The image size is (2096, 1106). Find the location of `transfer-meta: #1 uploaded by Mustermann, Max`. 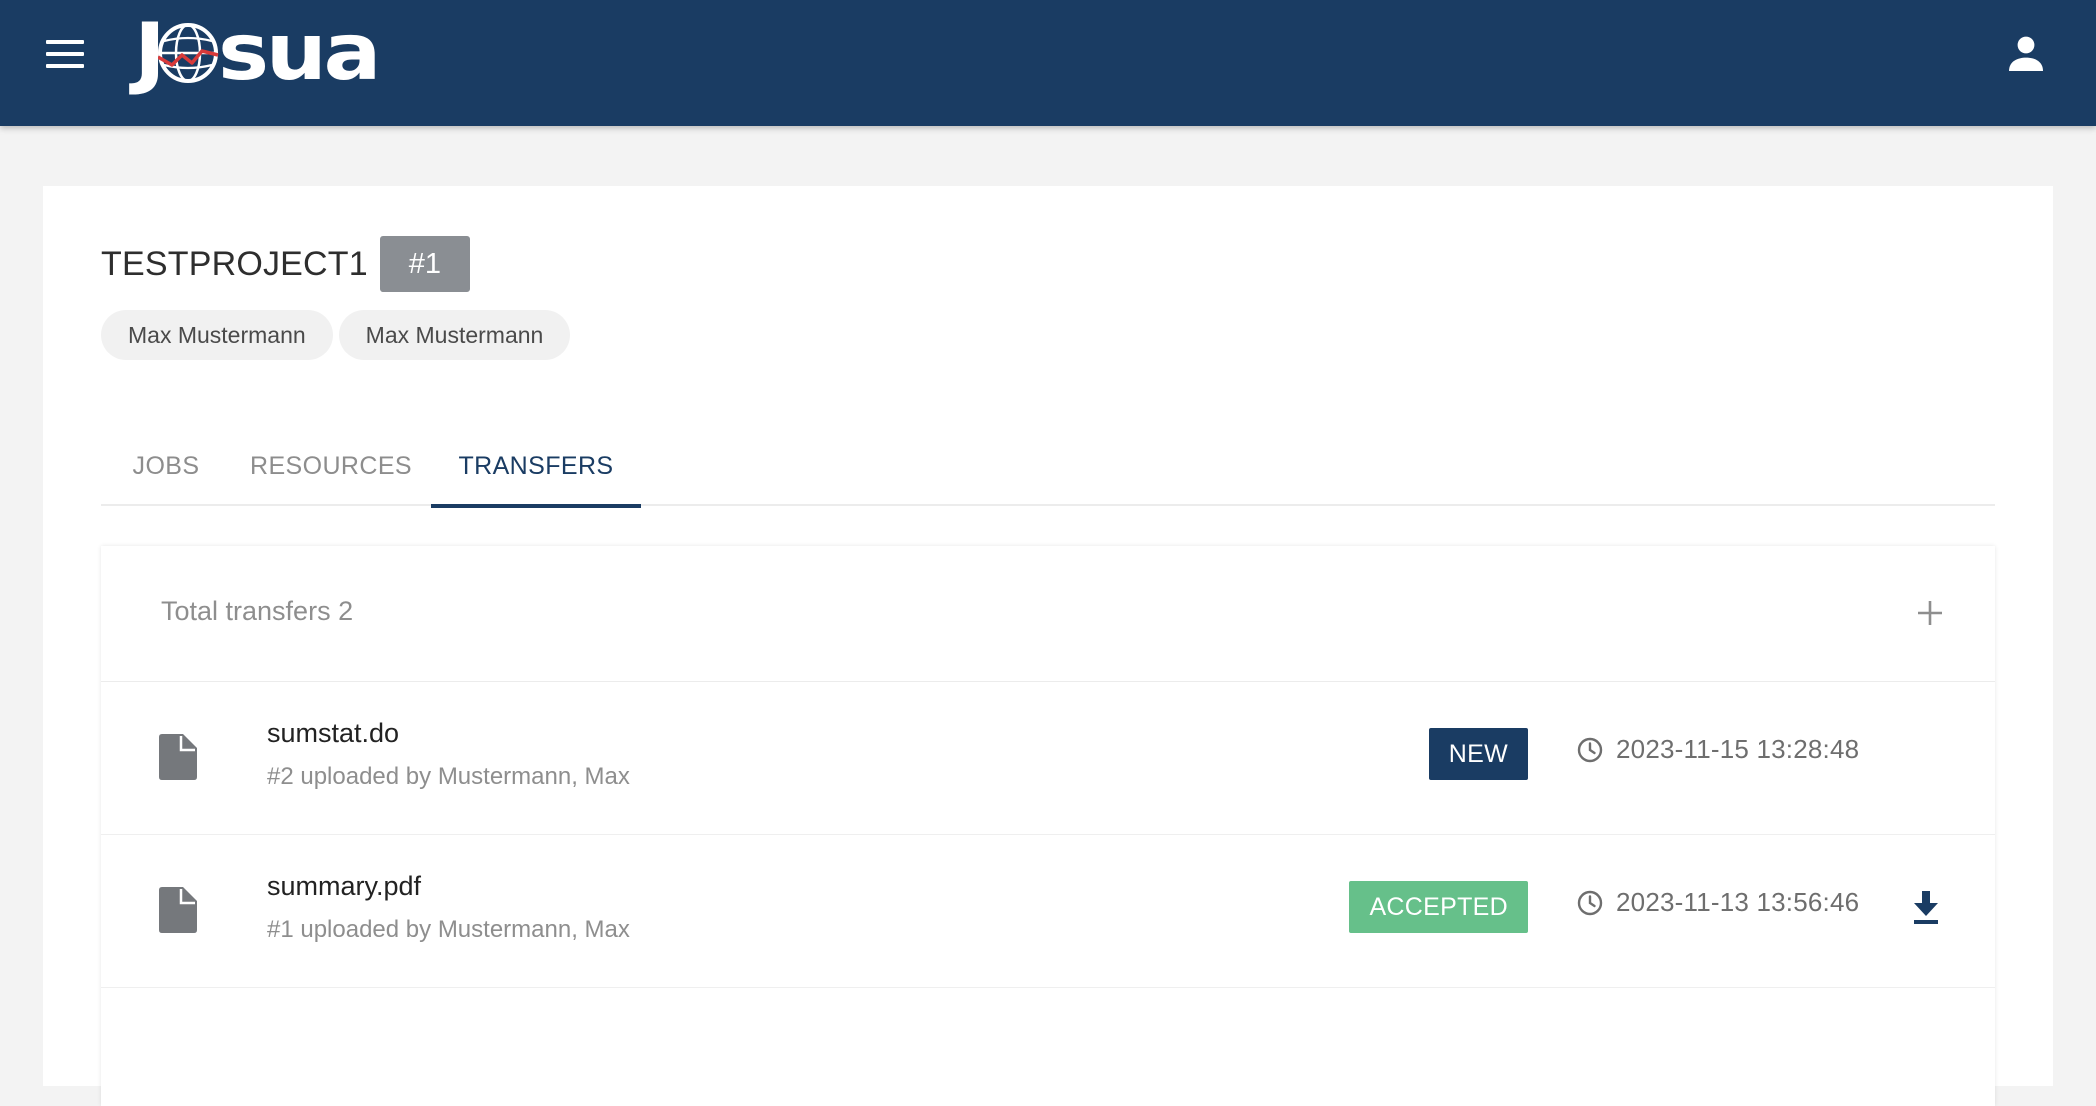

transfer-meta: #1 uploaded by Mustermann, Max is located at coordinates (448, 929).